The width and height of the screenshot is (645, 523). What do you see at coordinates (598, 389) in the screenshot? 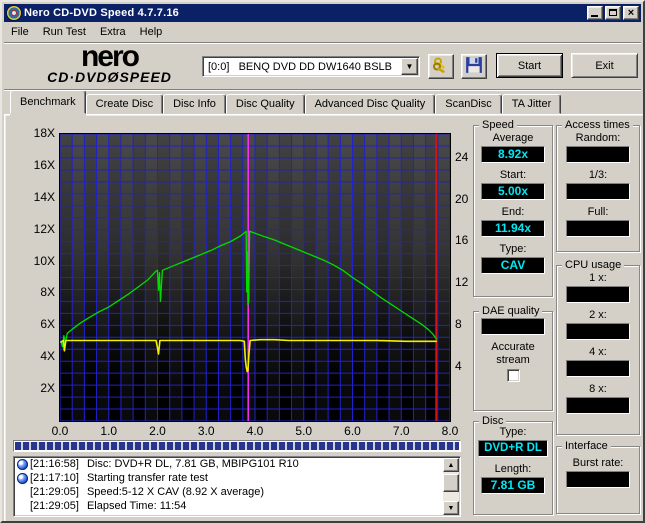
I see `cpu-8x-label: 8 x:` at bounding box center [598, 389].